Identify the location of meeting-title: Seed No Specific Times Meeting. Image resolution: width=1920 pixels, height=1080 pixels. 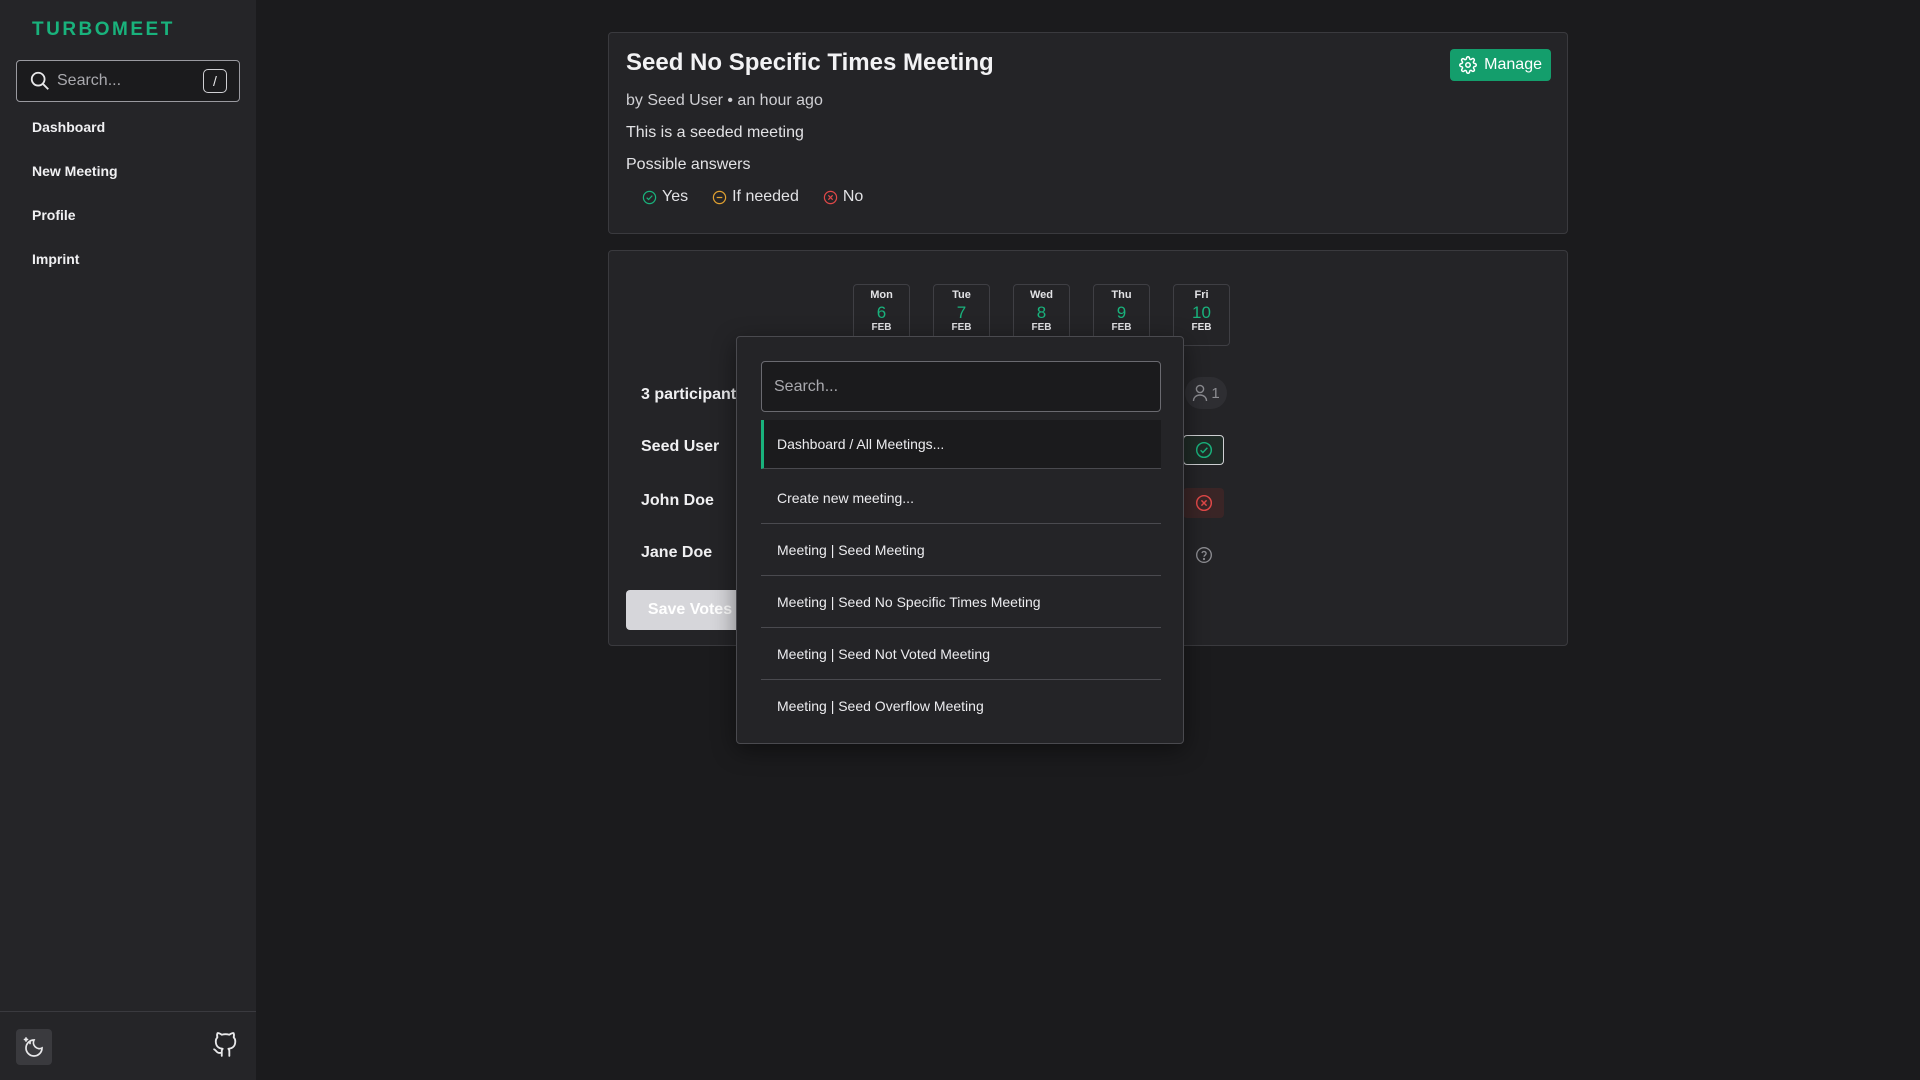
(810, 62).